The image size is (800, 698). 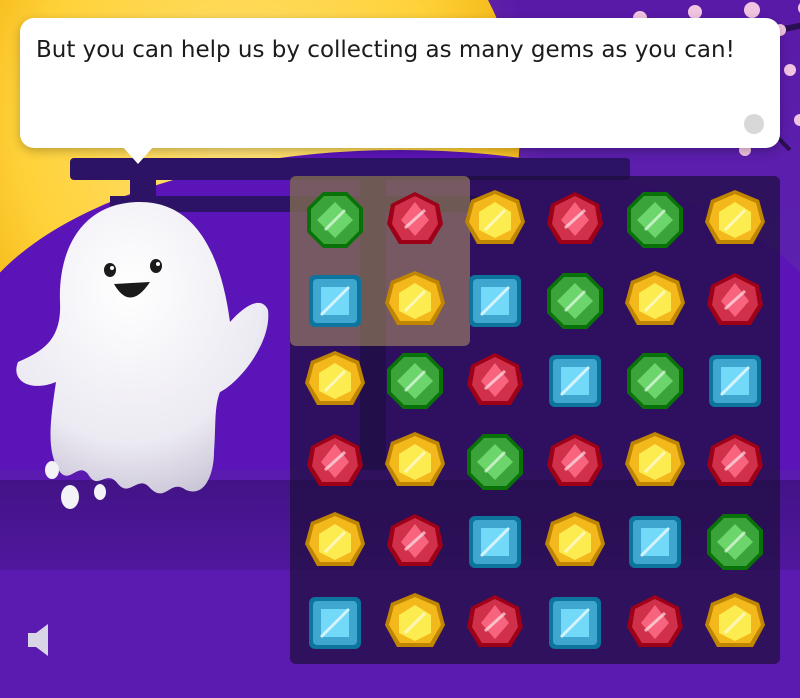 What do you see at coordinates (138, 155) in the screenshot?
I see `dialog-bubble-tail` at bounding box center [138, 155].